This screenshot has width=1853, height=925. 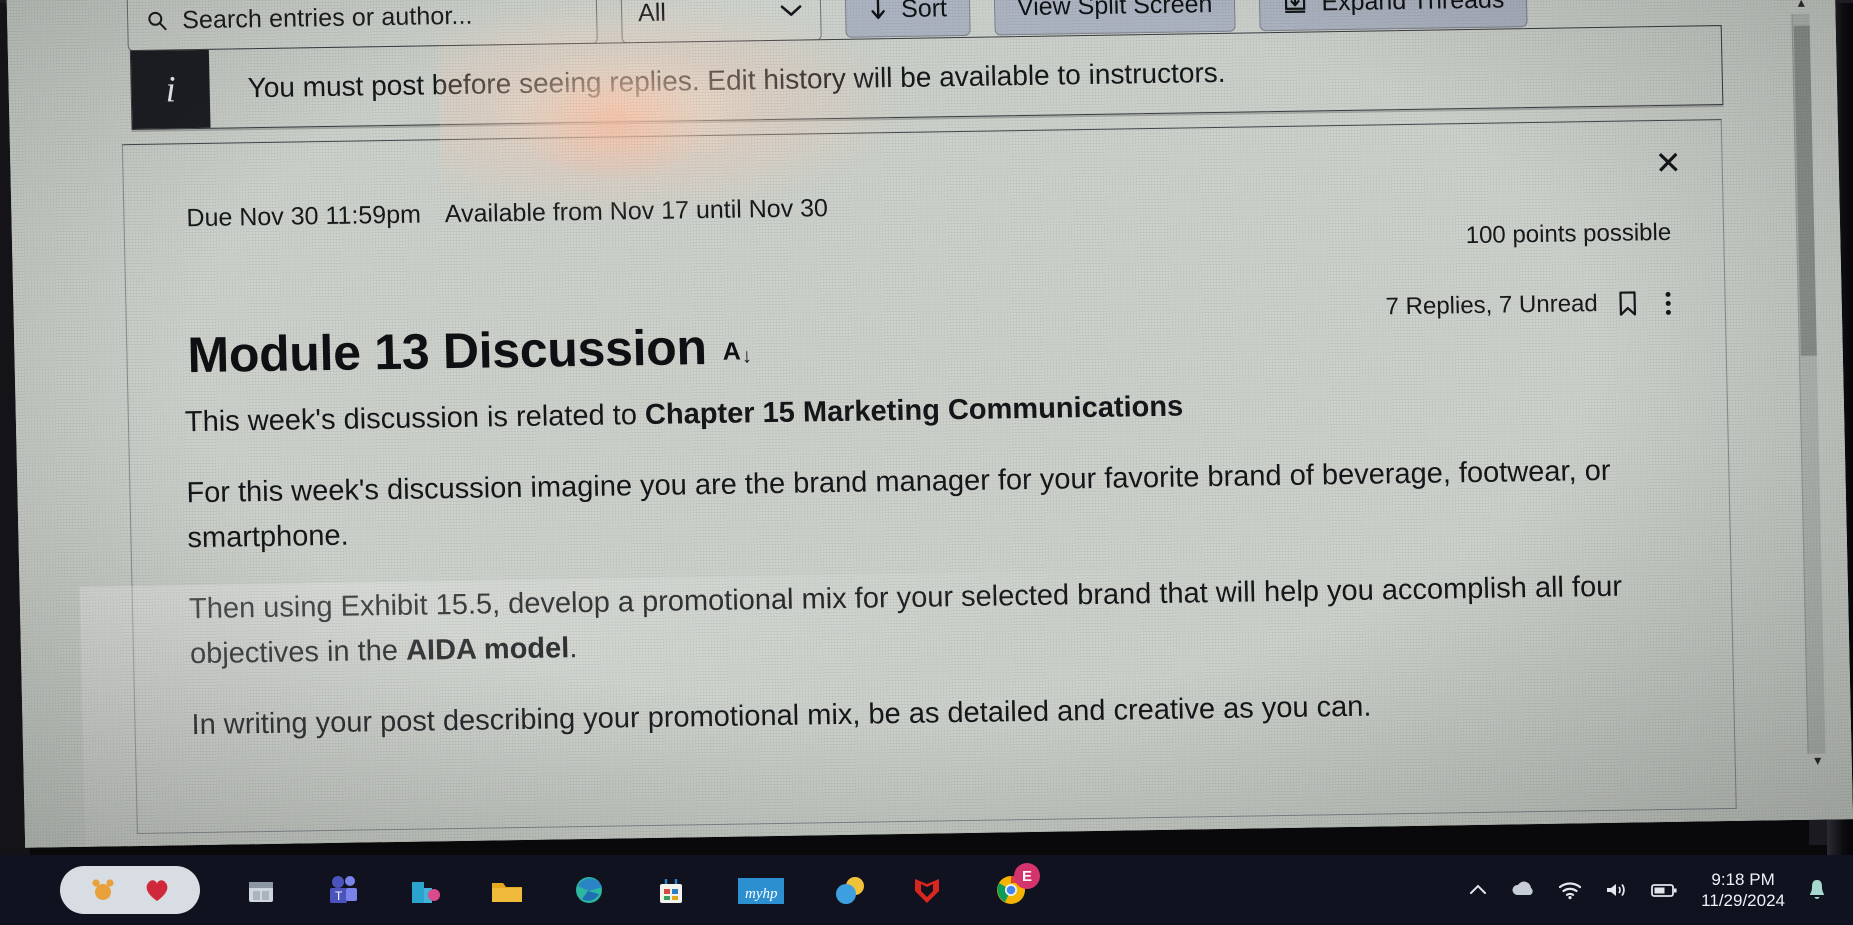 I want to click on close-icon: ✕, so click(x=1668, y=163).